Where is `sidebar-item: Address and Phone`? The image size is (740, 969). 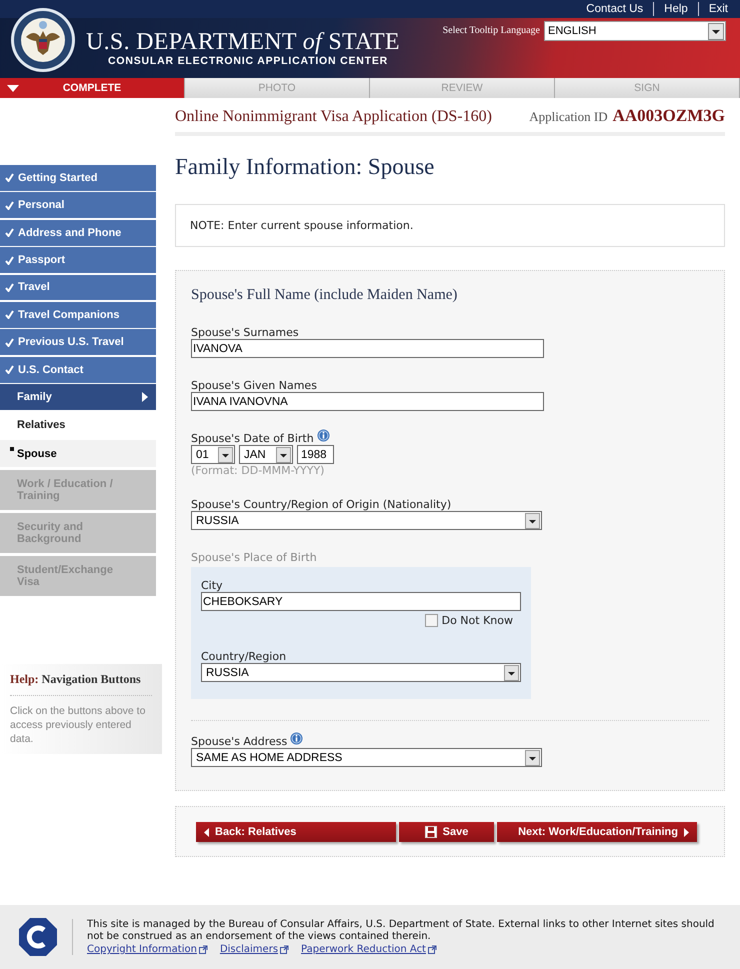
sidebar-item: Address and Phone is located at coordinates (78, 233).